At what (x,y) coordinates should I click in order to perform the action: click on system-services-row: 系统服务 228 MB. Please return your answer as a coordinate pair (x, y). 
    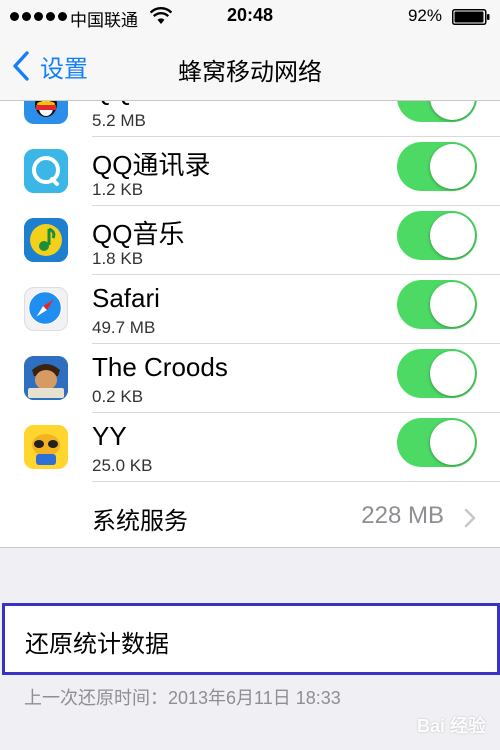
    Looking at the image, I should click on (250, 514).